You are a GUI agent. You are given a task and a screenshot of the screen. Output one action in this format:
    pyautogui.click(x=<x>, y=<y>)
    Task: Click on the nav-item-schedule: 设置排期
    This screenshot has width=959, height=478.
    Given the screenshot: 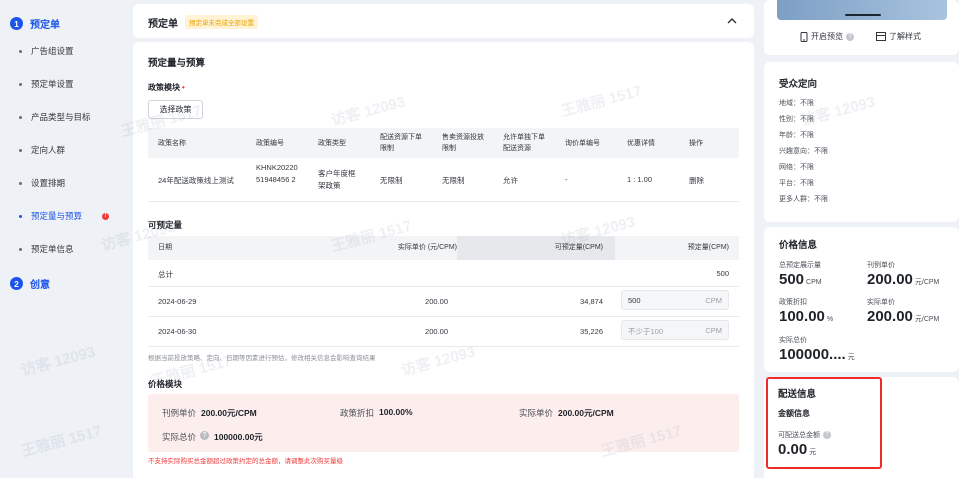 What is the action you would take?
    pyautogui.click(x=42, y=183)
    